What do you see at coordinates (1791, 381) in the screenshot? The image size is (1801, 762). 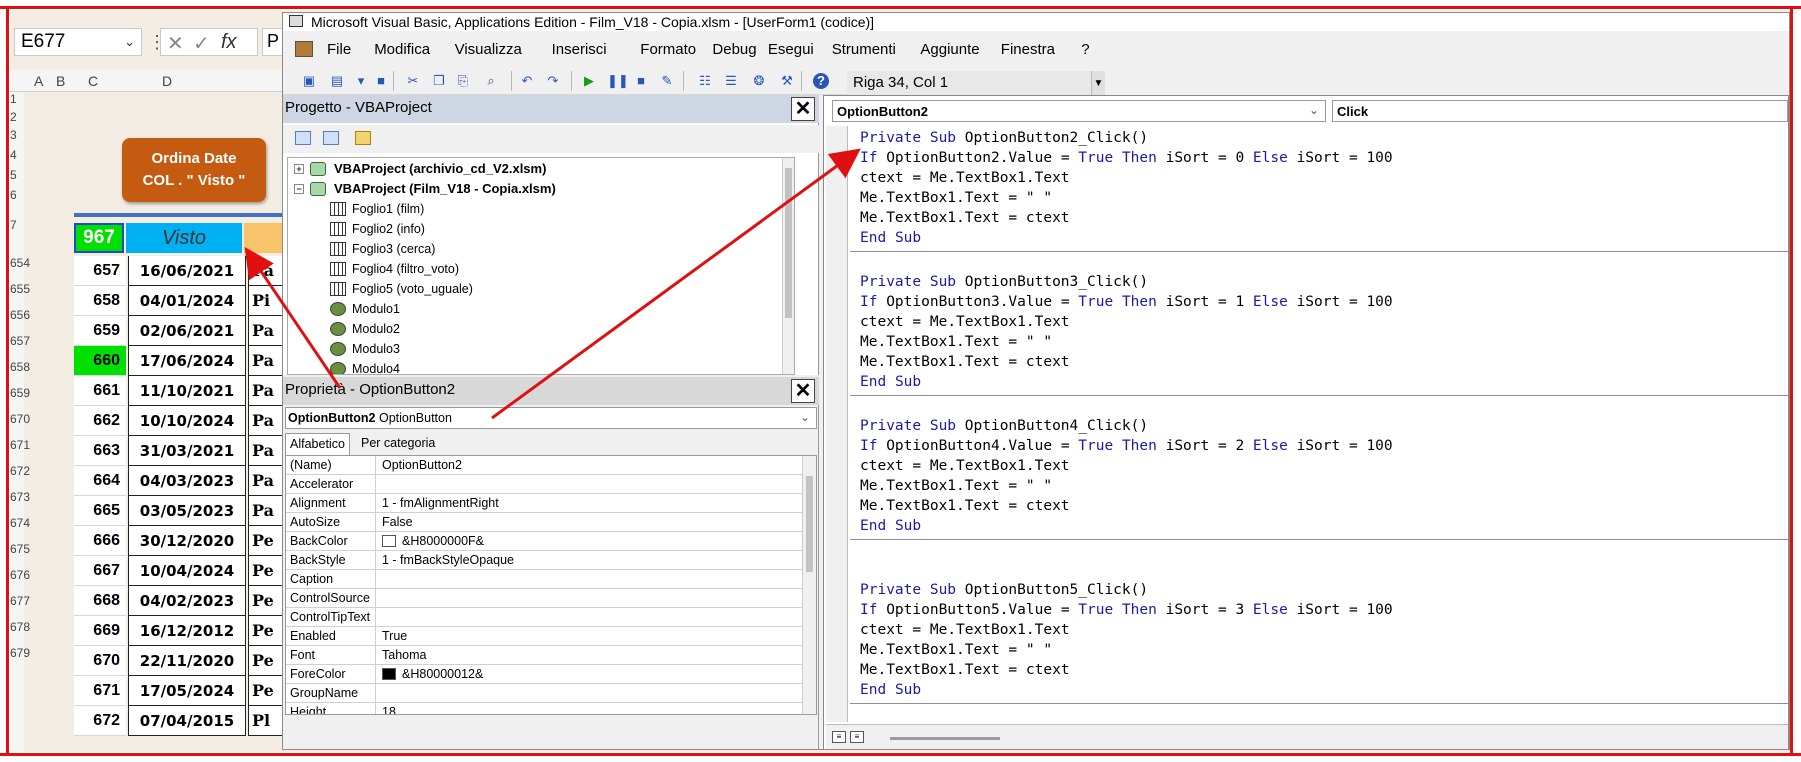 I see `frame-right` at bounding box center [1791, 381].